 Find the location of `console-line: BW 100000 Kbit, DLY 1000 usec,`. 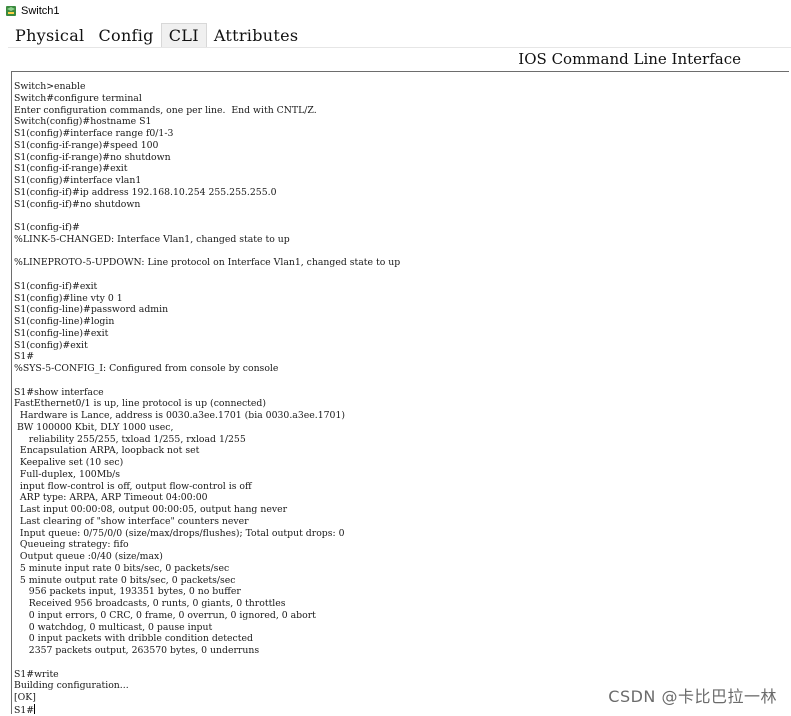

console-line: BW 100000 Kbit, DLY 1000 usec, is located at coordinates (94, 427).